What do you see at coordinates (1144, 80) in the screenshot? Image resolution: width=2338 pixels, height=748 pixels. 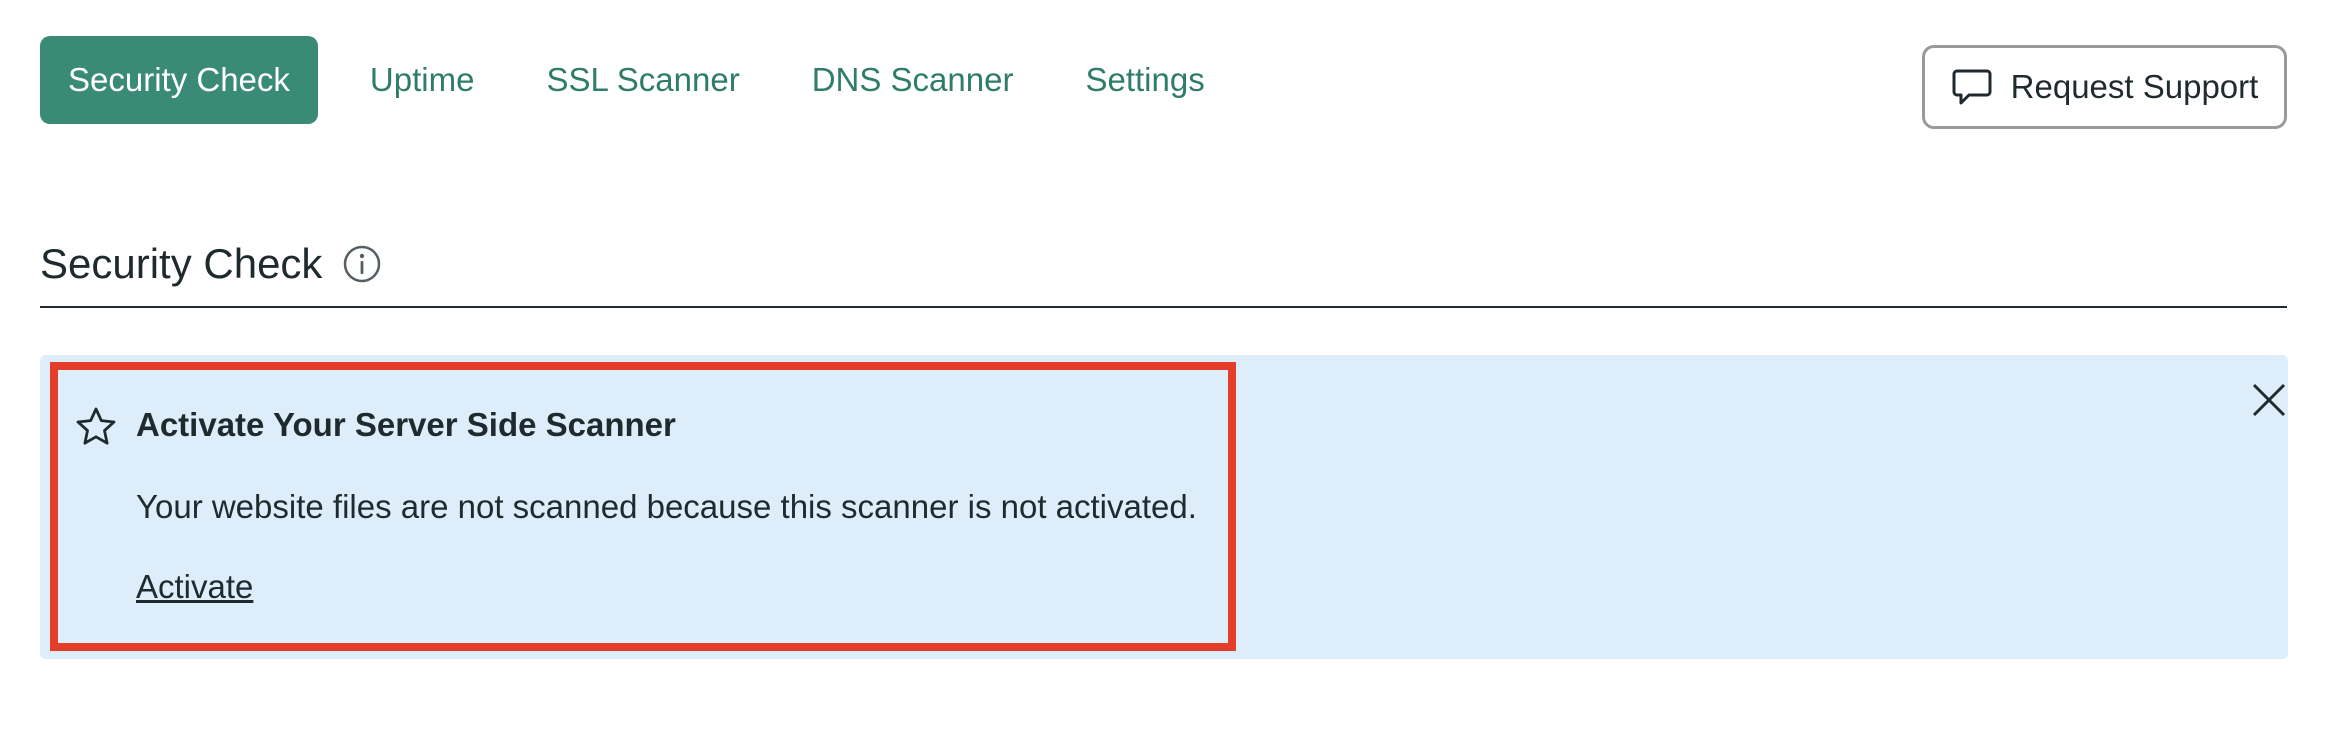 I see `tab-settings: Settings` at bounding box center [1144, 80].